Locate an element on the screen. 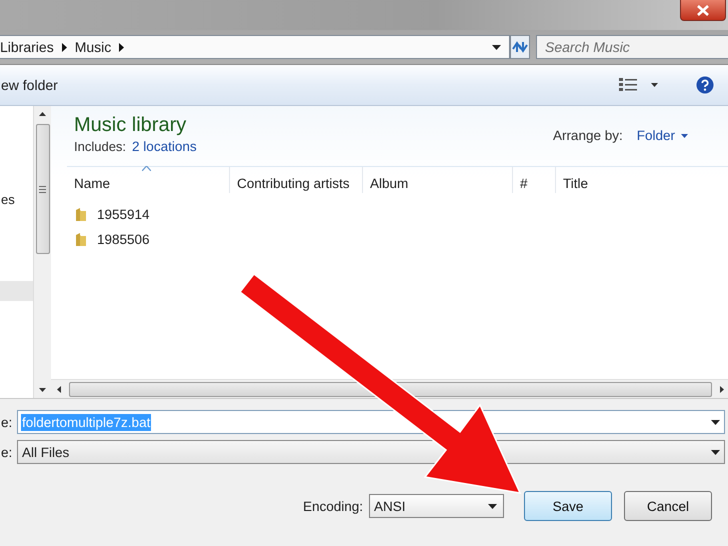  close-icon is located at coordinates (703, 10).